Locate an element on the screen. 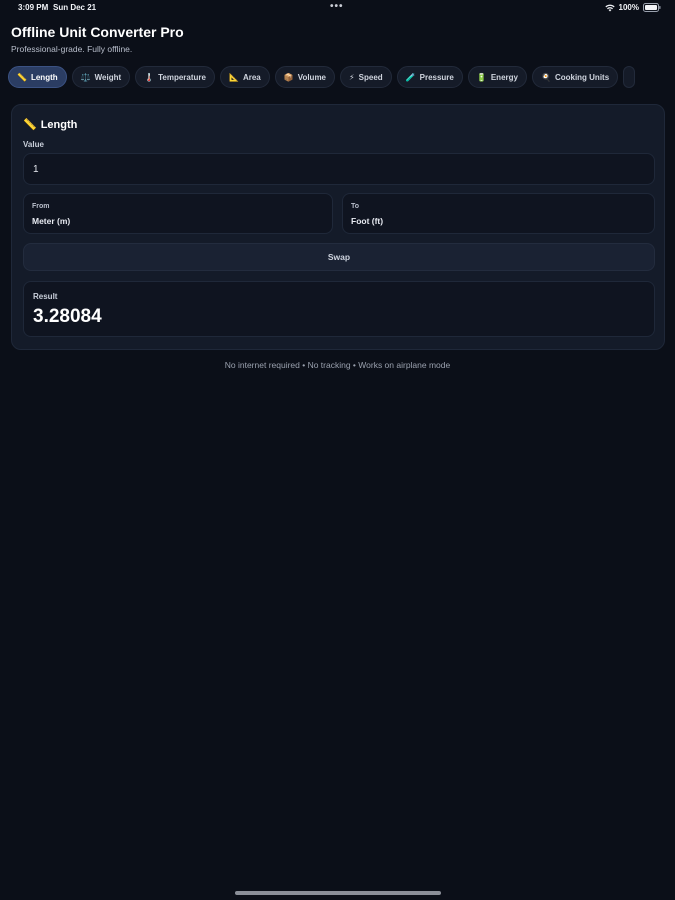 The height and width of the screenshot is (900, 675). swap-button: Swap is located at coordinates (339, 257).